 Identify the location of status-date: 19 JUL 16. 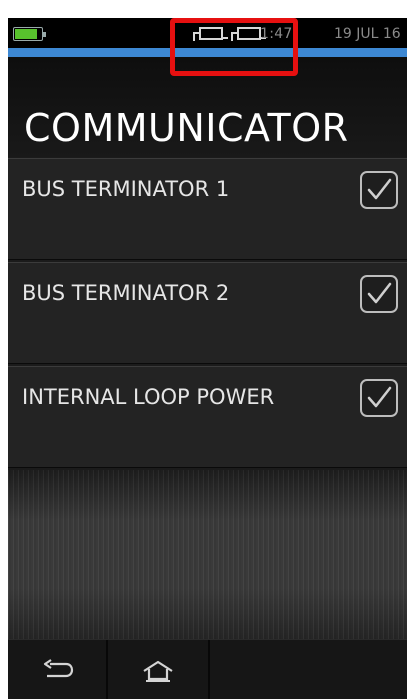
(367, 34).